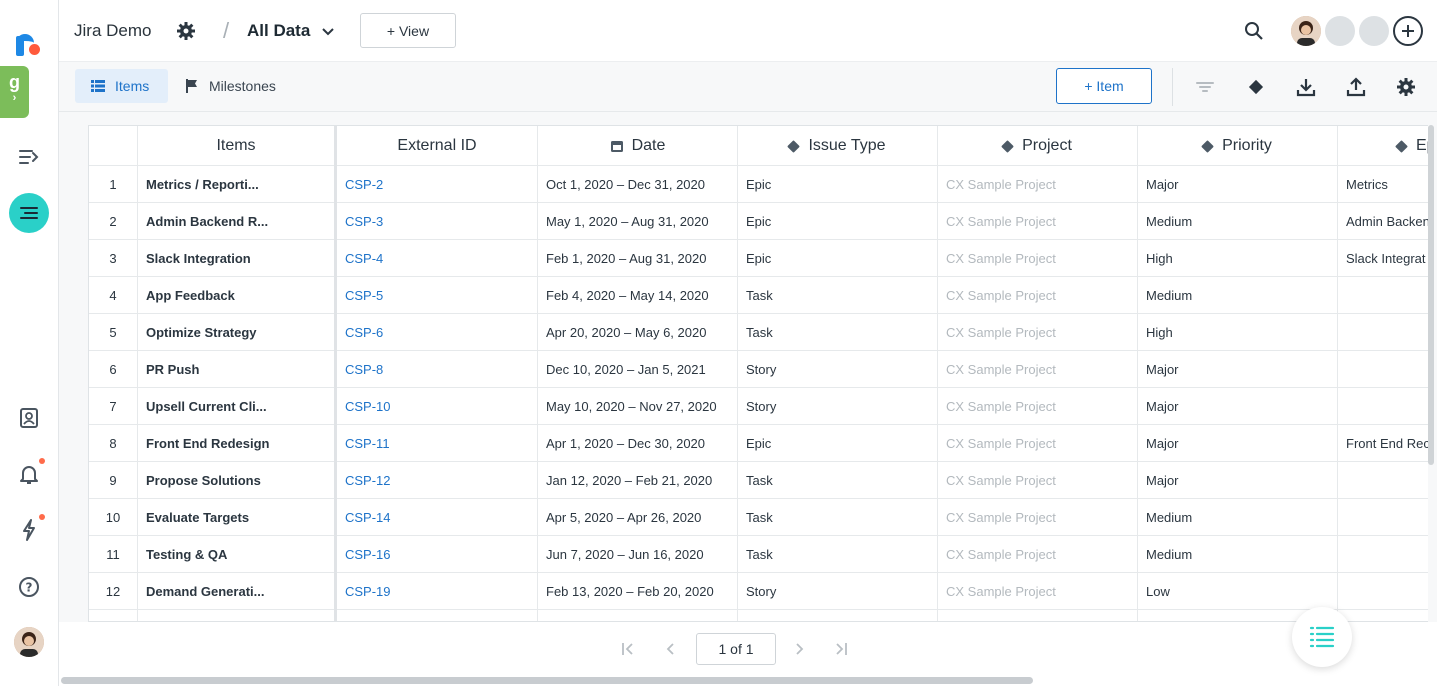  I want to click on tab-items: Items, so click(121, 86).